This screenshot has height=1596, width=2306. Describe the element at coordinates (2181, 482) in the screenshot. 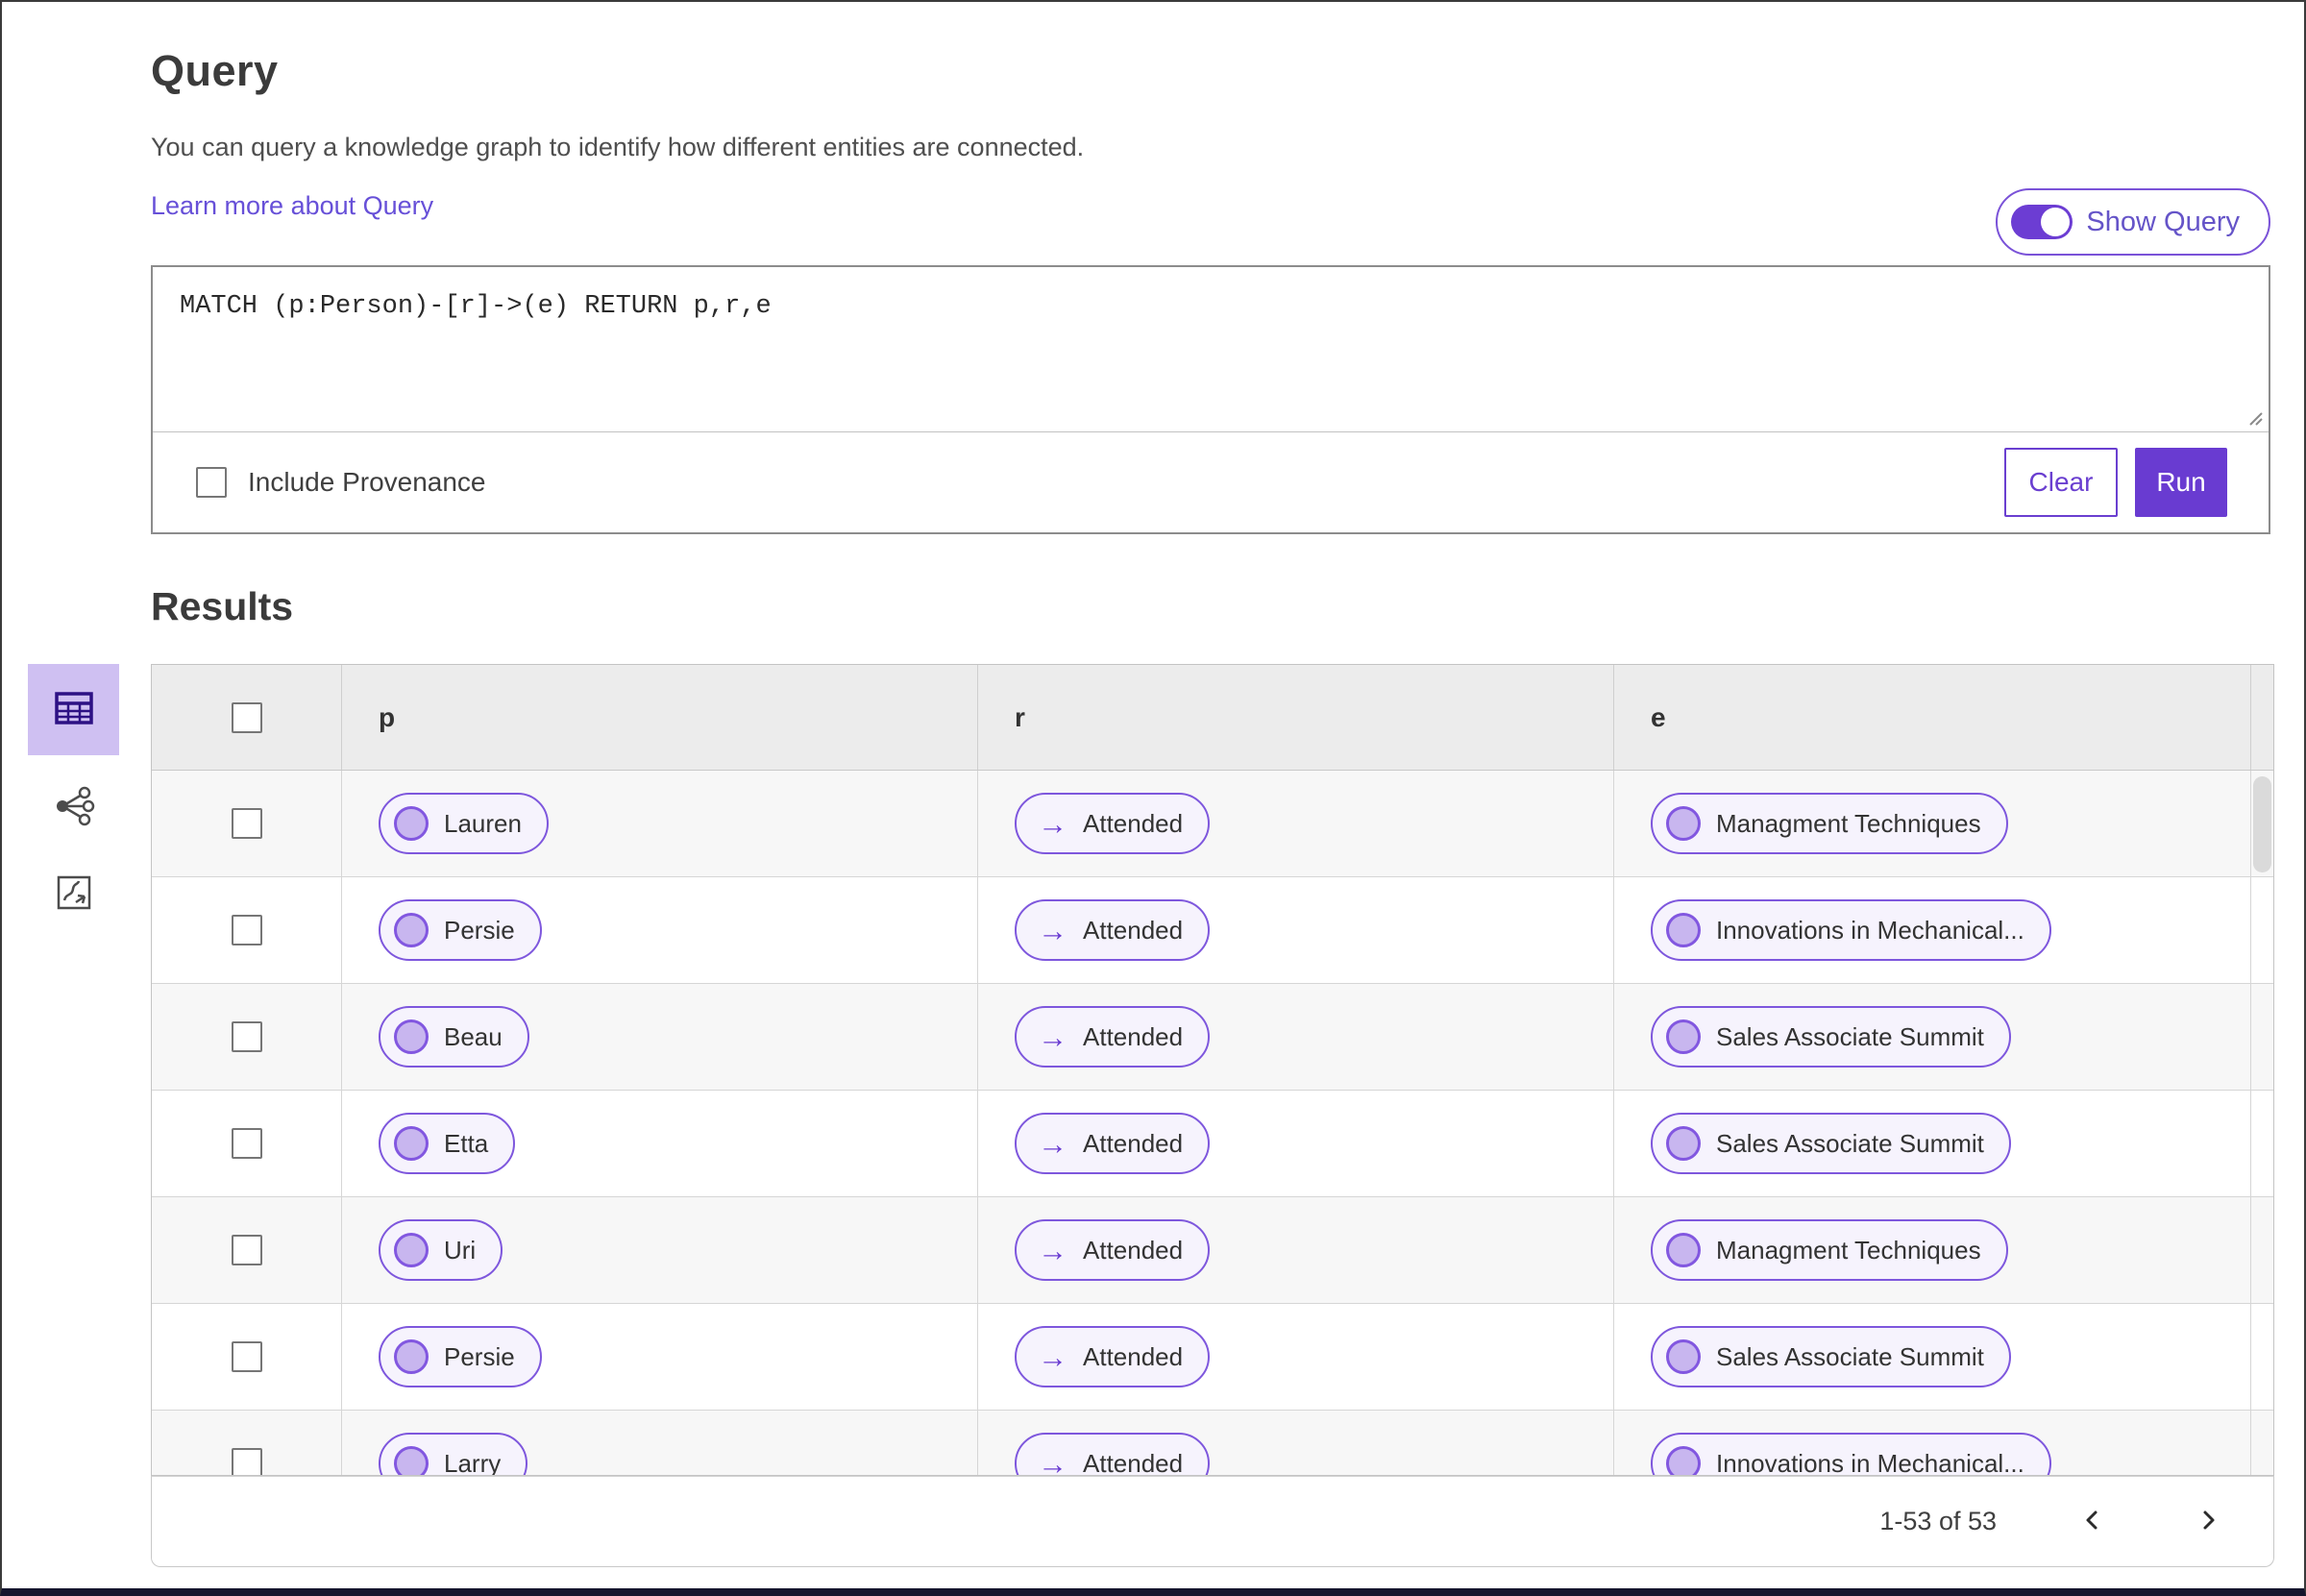

I see `run-button: Run` at that location.